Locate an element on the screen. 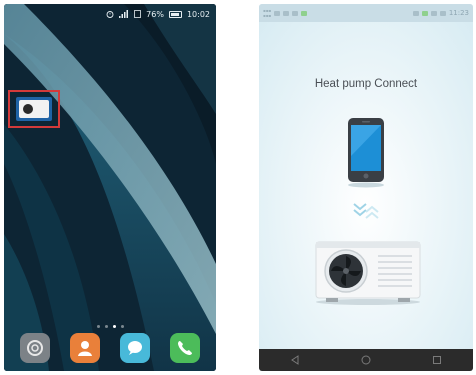  home-icon is located at coordinates (366, 360).